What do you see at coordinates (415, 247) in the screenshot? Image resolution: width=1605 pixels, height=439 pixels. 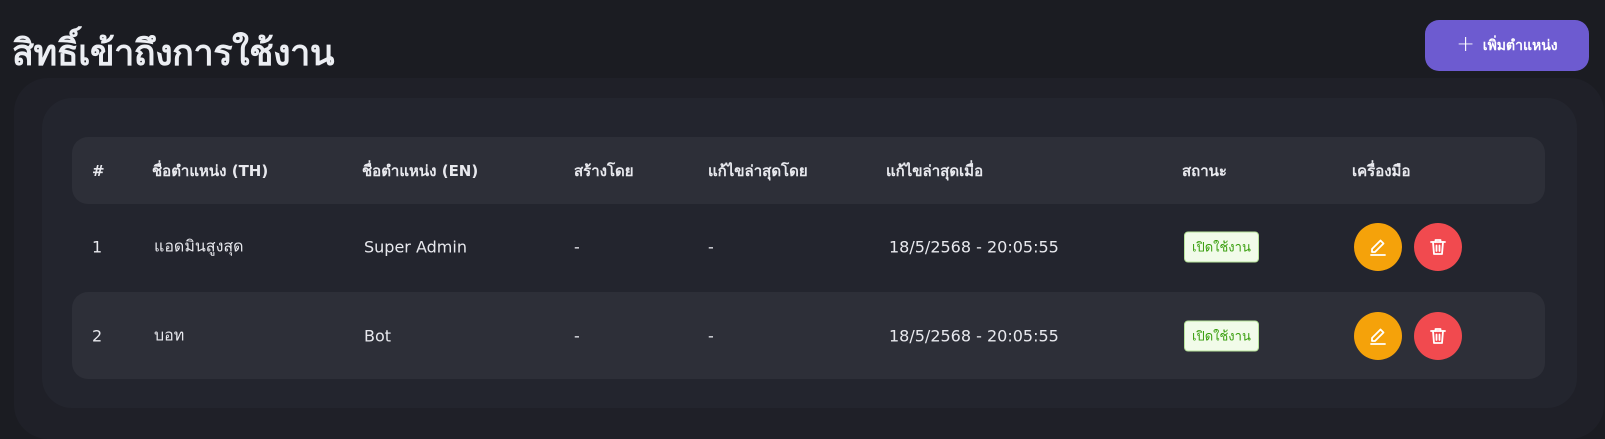 I see `position-name-en: Super Admin` at bounding box center [415, 247].